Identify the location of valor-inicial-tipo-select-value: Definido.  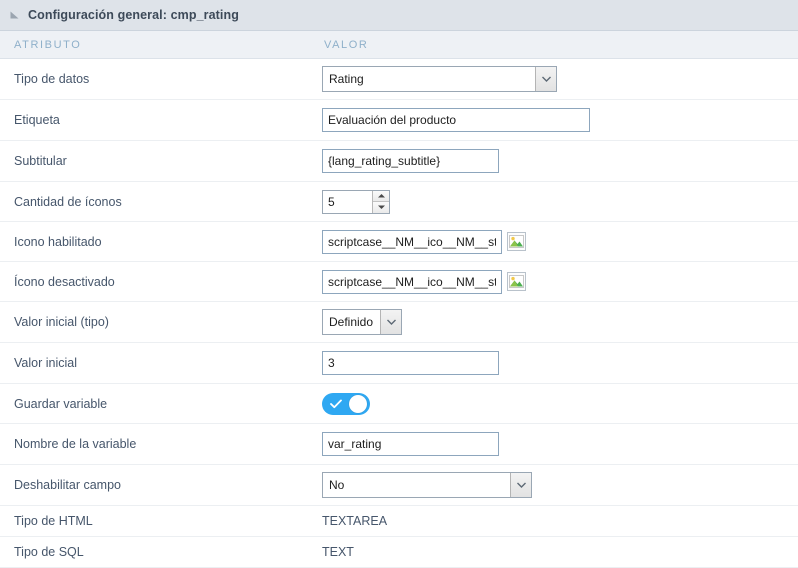
(351, 322).